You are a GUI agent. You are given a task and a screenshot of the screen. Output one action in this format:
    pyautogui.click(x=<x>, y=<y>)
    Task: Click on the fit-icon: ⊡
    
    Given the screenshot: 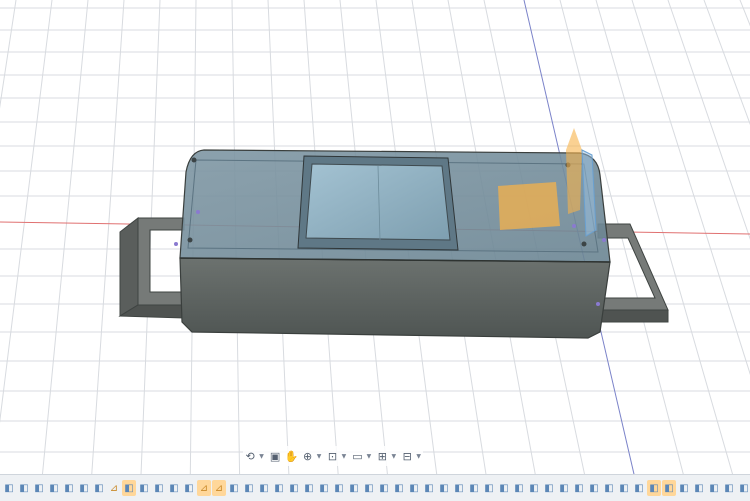 What is the action you would take?
    pyautogui.click(x=332, y=456)
    